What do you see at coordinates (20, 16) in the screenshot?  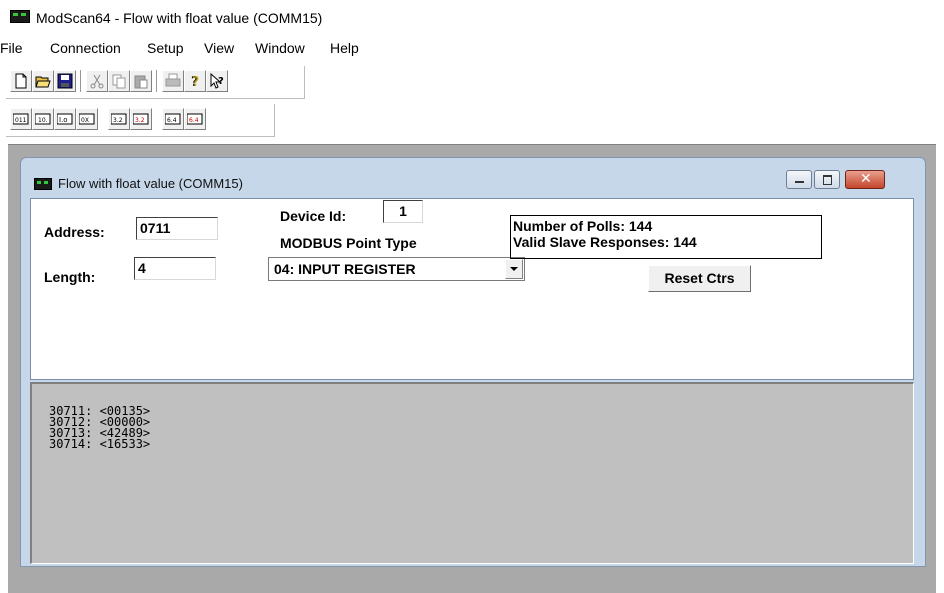 I see `app-icon` at bounding box center [20, 16].